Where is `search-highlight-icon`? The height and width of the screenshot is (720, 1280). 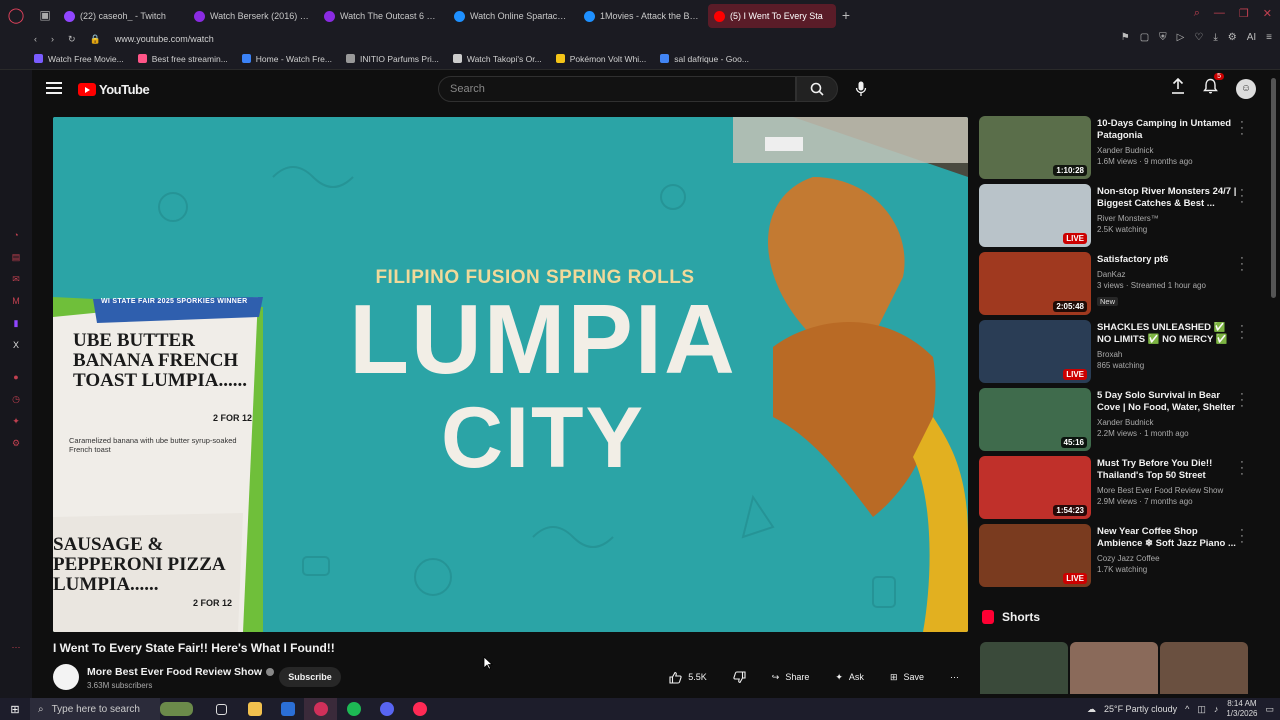
search-highlight-icon is located at coordinates (176, 709).